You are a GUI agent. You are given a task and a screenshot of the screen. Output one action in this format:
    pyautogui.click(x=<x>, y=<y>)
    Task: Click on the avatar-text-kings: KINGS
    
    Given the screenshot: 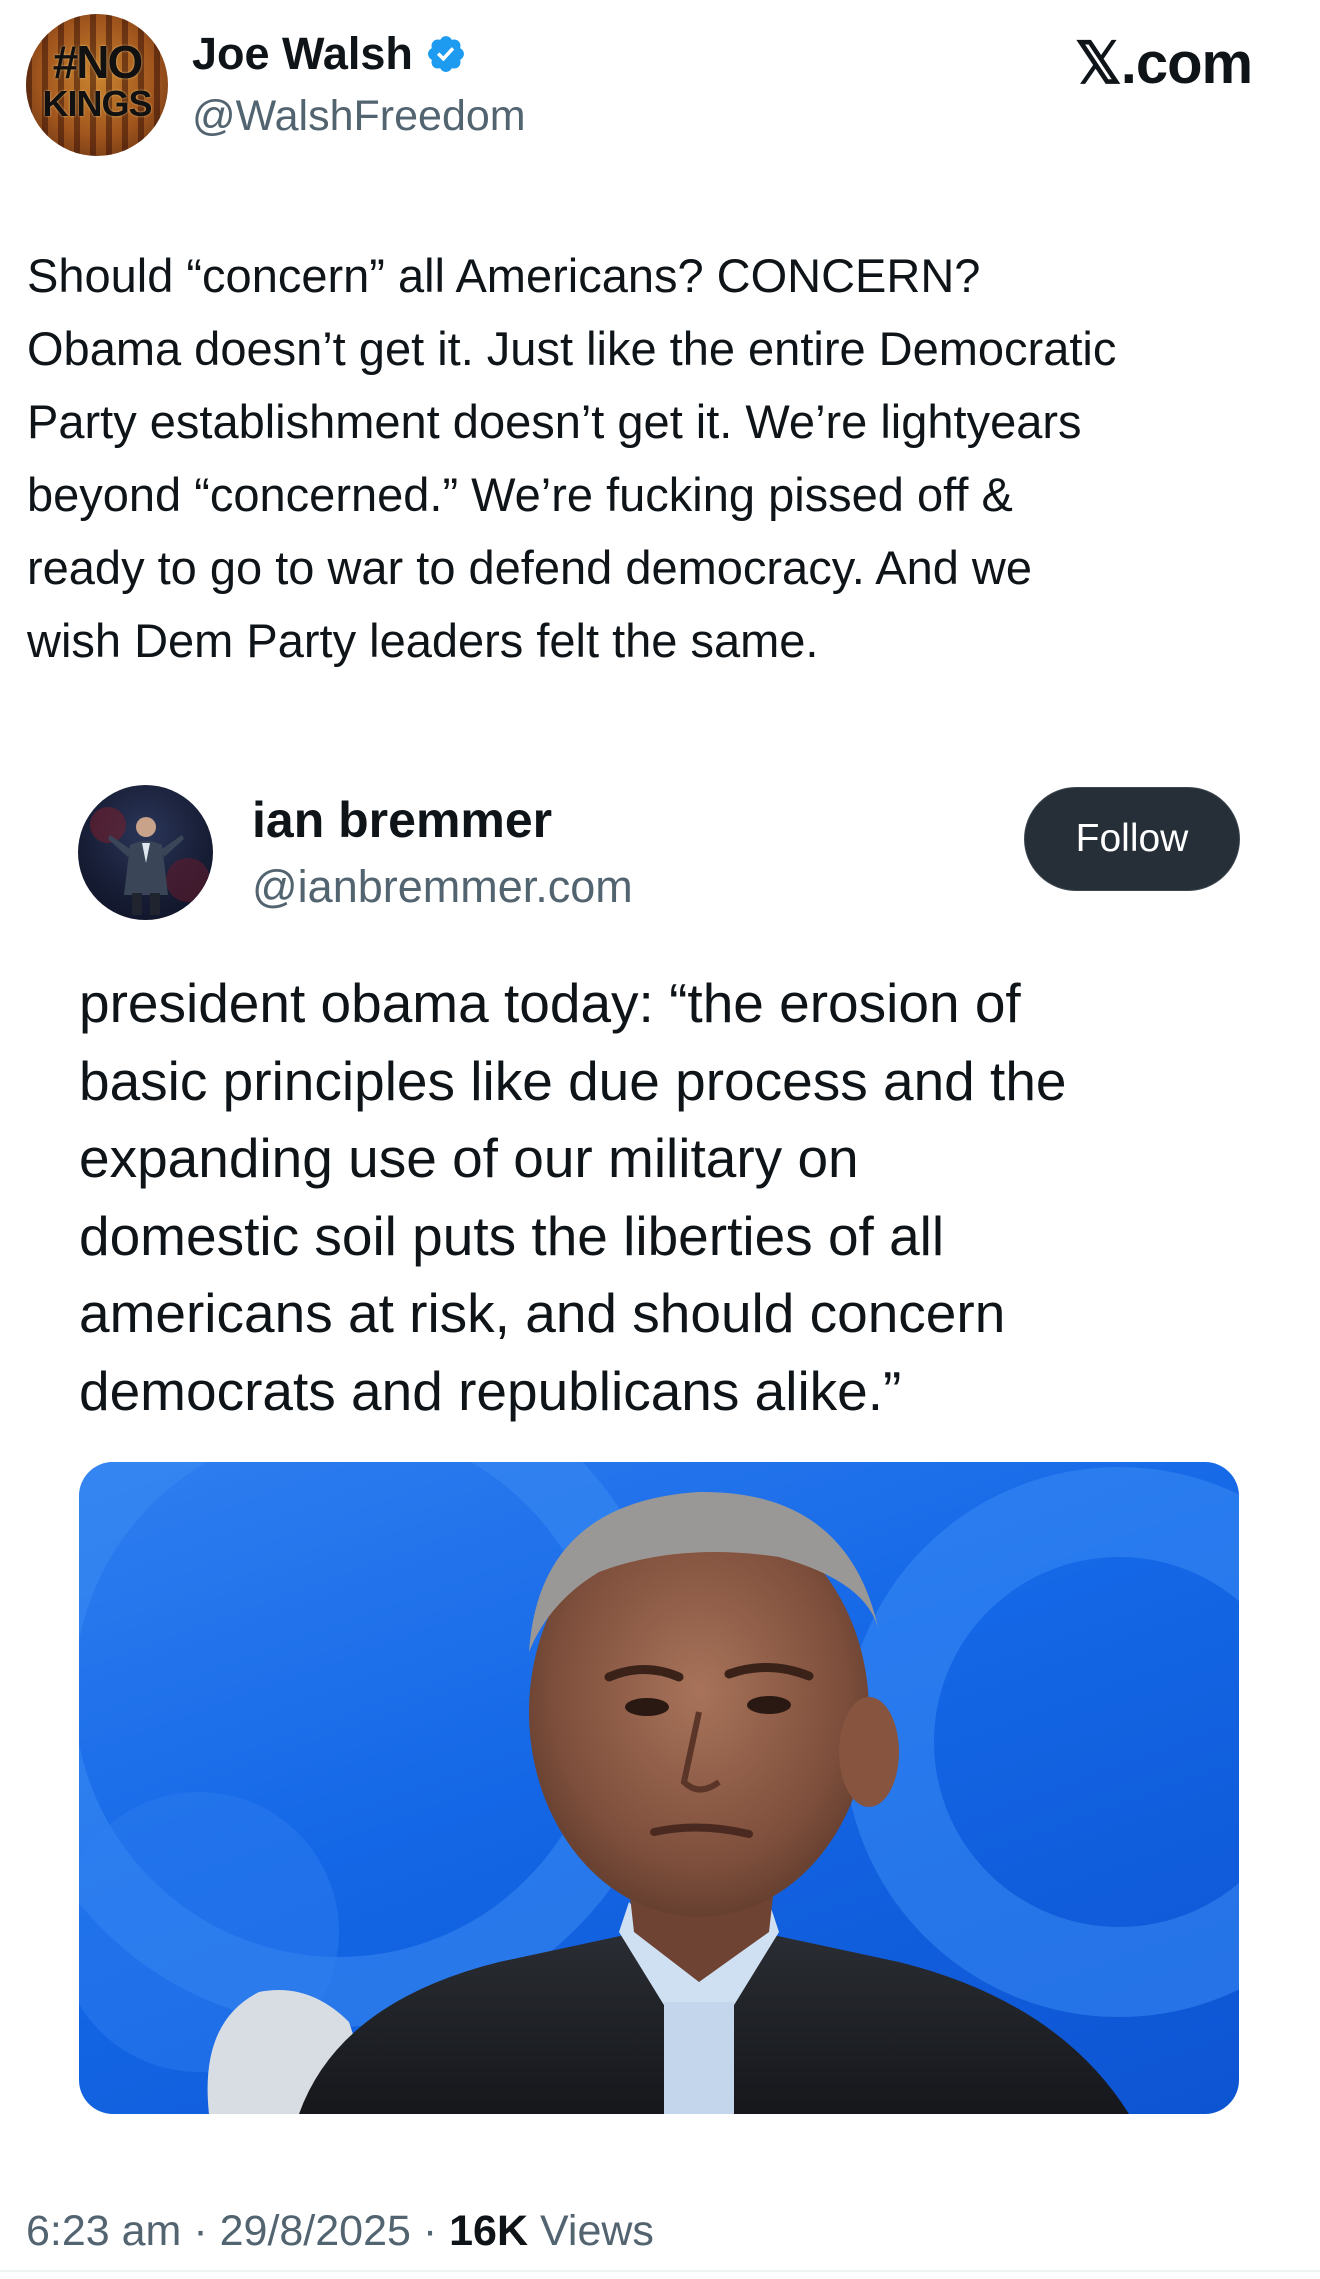 What is the action you would take?
    pyautogui.click(x=97, y=103)
    